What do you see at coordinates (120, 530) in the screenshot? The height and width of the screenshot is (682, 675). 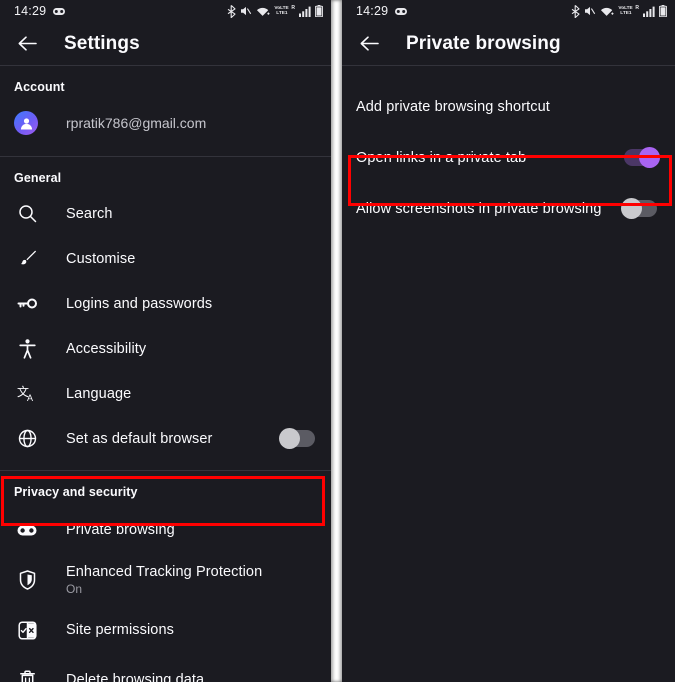 I see `settings-item-label: Private browsing` at bounding box center [120, 530].